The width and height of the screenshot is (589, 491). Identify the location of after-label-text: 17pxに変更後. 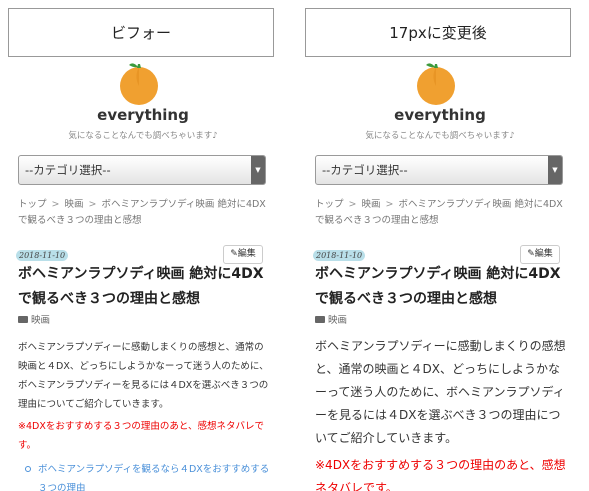
(438, 33).